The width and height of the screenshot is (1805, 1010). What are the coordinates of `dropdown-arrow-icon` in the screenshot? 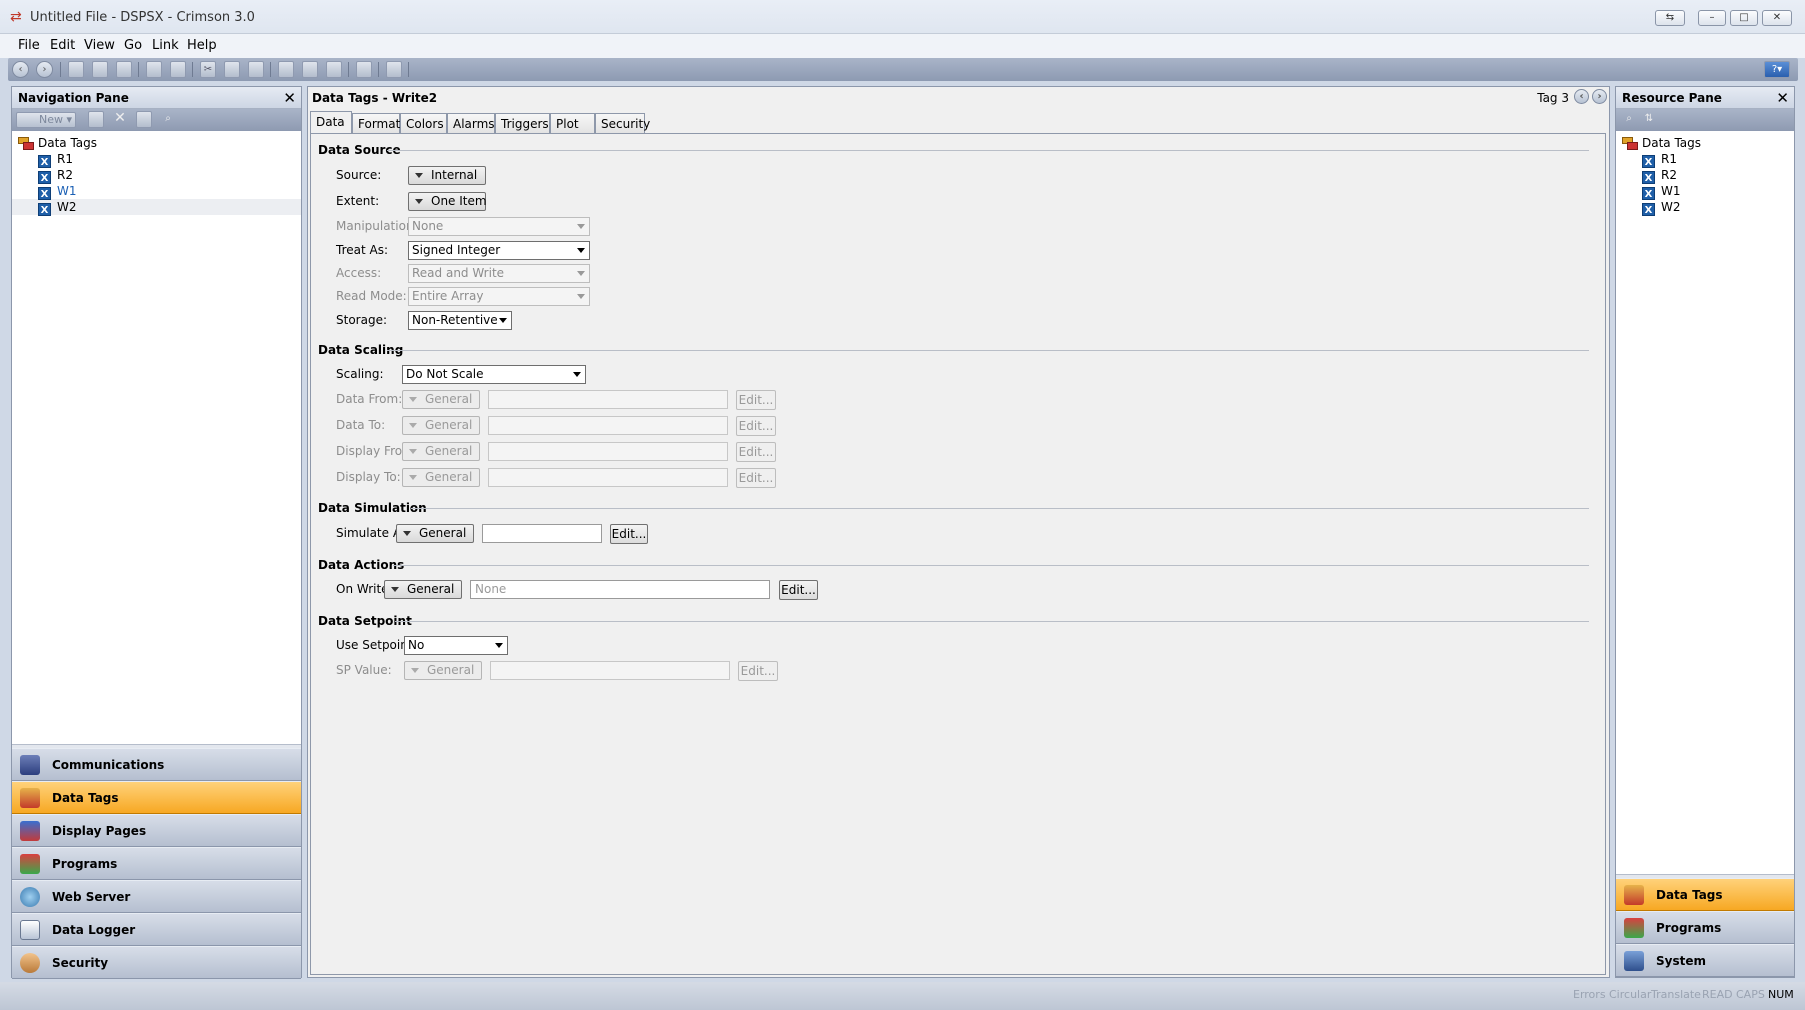 It's located at (407, 533).